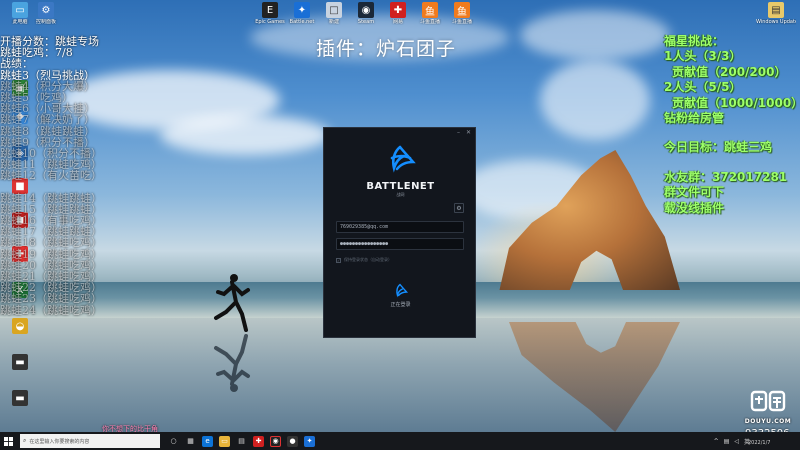  Describe the element at coordinates (768, 421) in the screenshot. I see `douyu-brand-text: DOUYU.COM` at that location.